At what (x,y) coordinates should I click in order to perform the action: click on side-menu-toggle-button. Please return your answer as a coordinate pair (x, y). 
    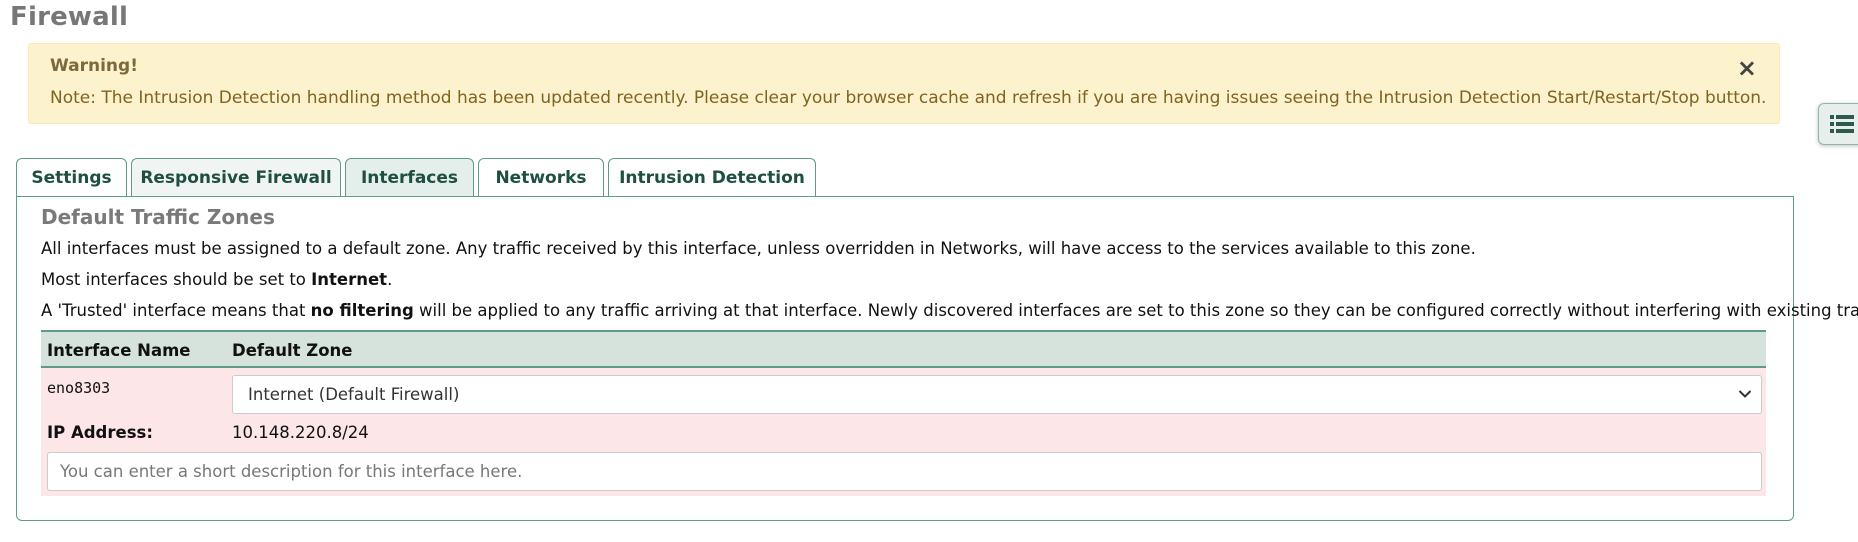
    Looking at the image, I should click on (1838, 124).